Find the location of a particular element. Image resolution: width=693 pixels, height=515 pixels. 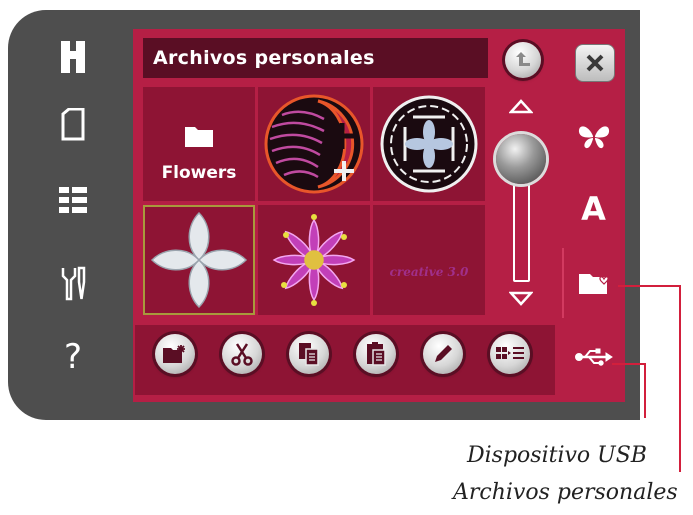

folder-icon is located at coordinates (199, 137).